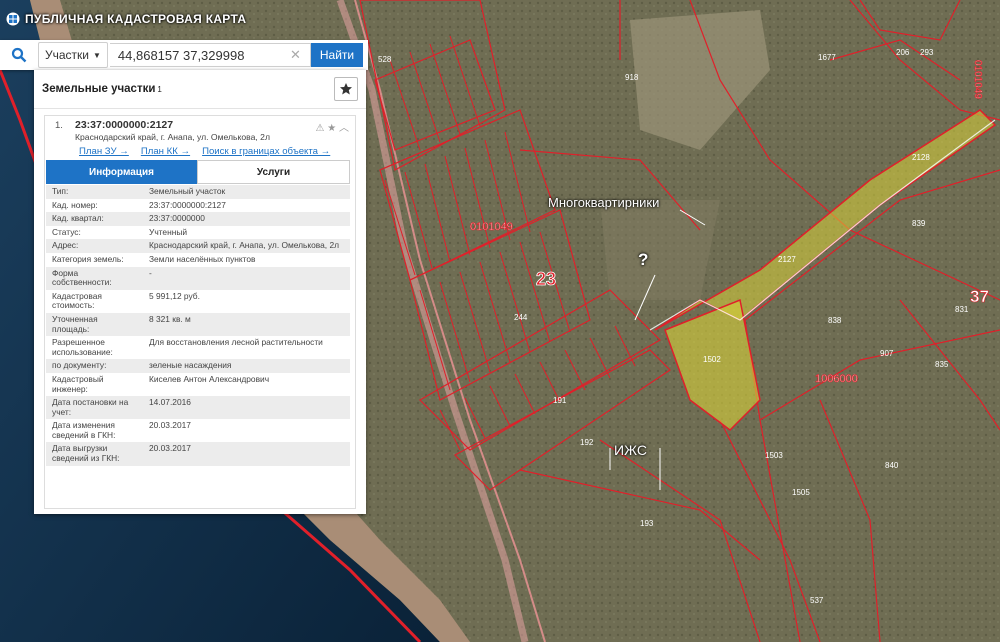 The width and height of the screenshot is (1000, 642). What do you see at coordinates (104, 151) in the screenshot?
I see `plan-zu-link: План ЗУ →` at bounding box center [104, 151].